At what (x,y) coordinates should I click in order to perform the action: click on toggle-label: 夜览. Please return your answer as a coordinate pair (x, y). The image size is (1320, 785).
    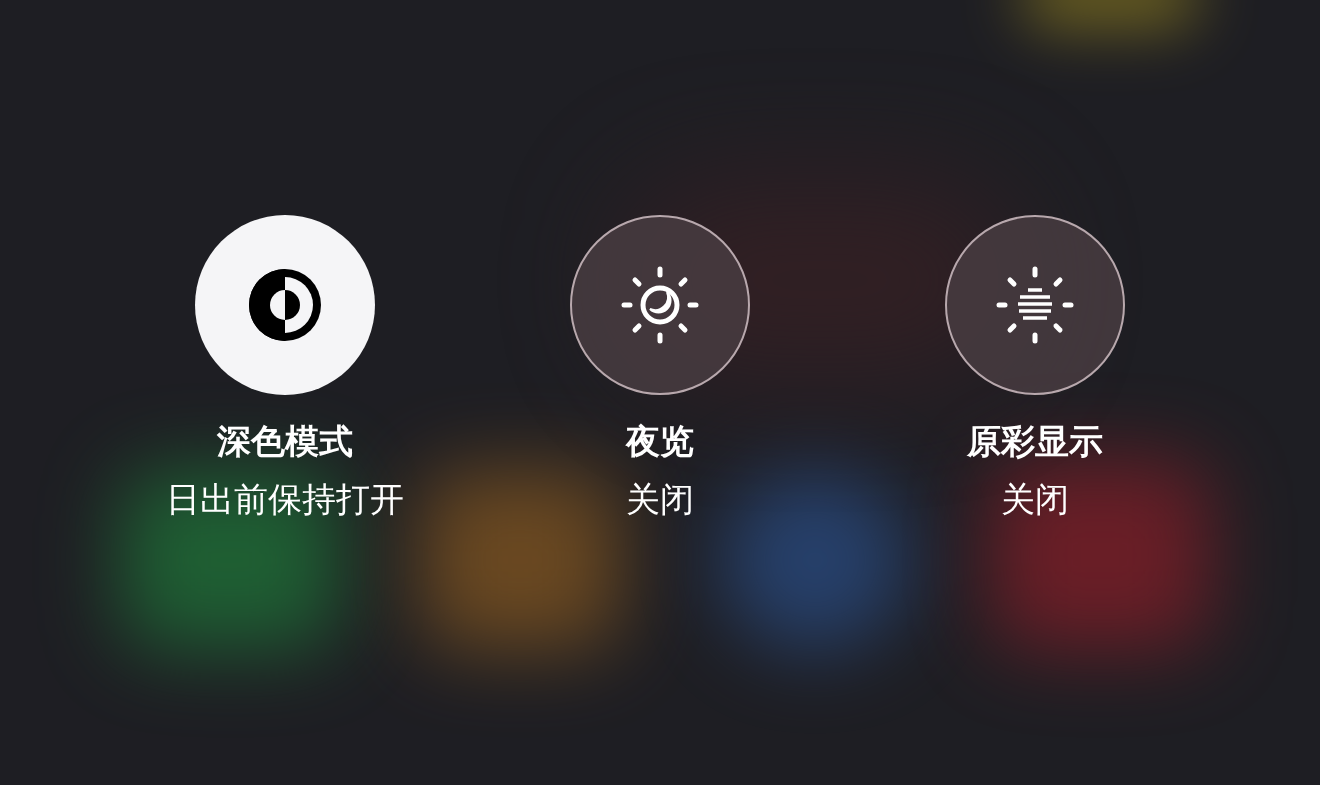
    Looking at the image, I should click on (660, 441).